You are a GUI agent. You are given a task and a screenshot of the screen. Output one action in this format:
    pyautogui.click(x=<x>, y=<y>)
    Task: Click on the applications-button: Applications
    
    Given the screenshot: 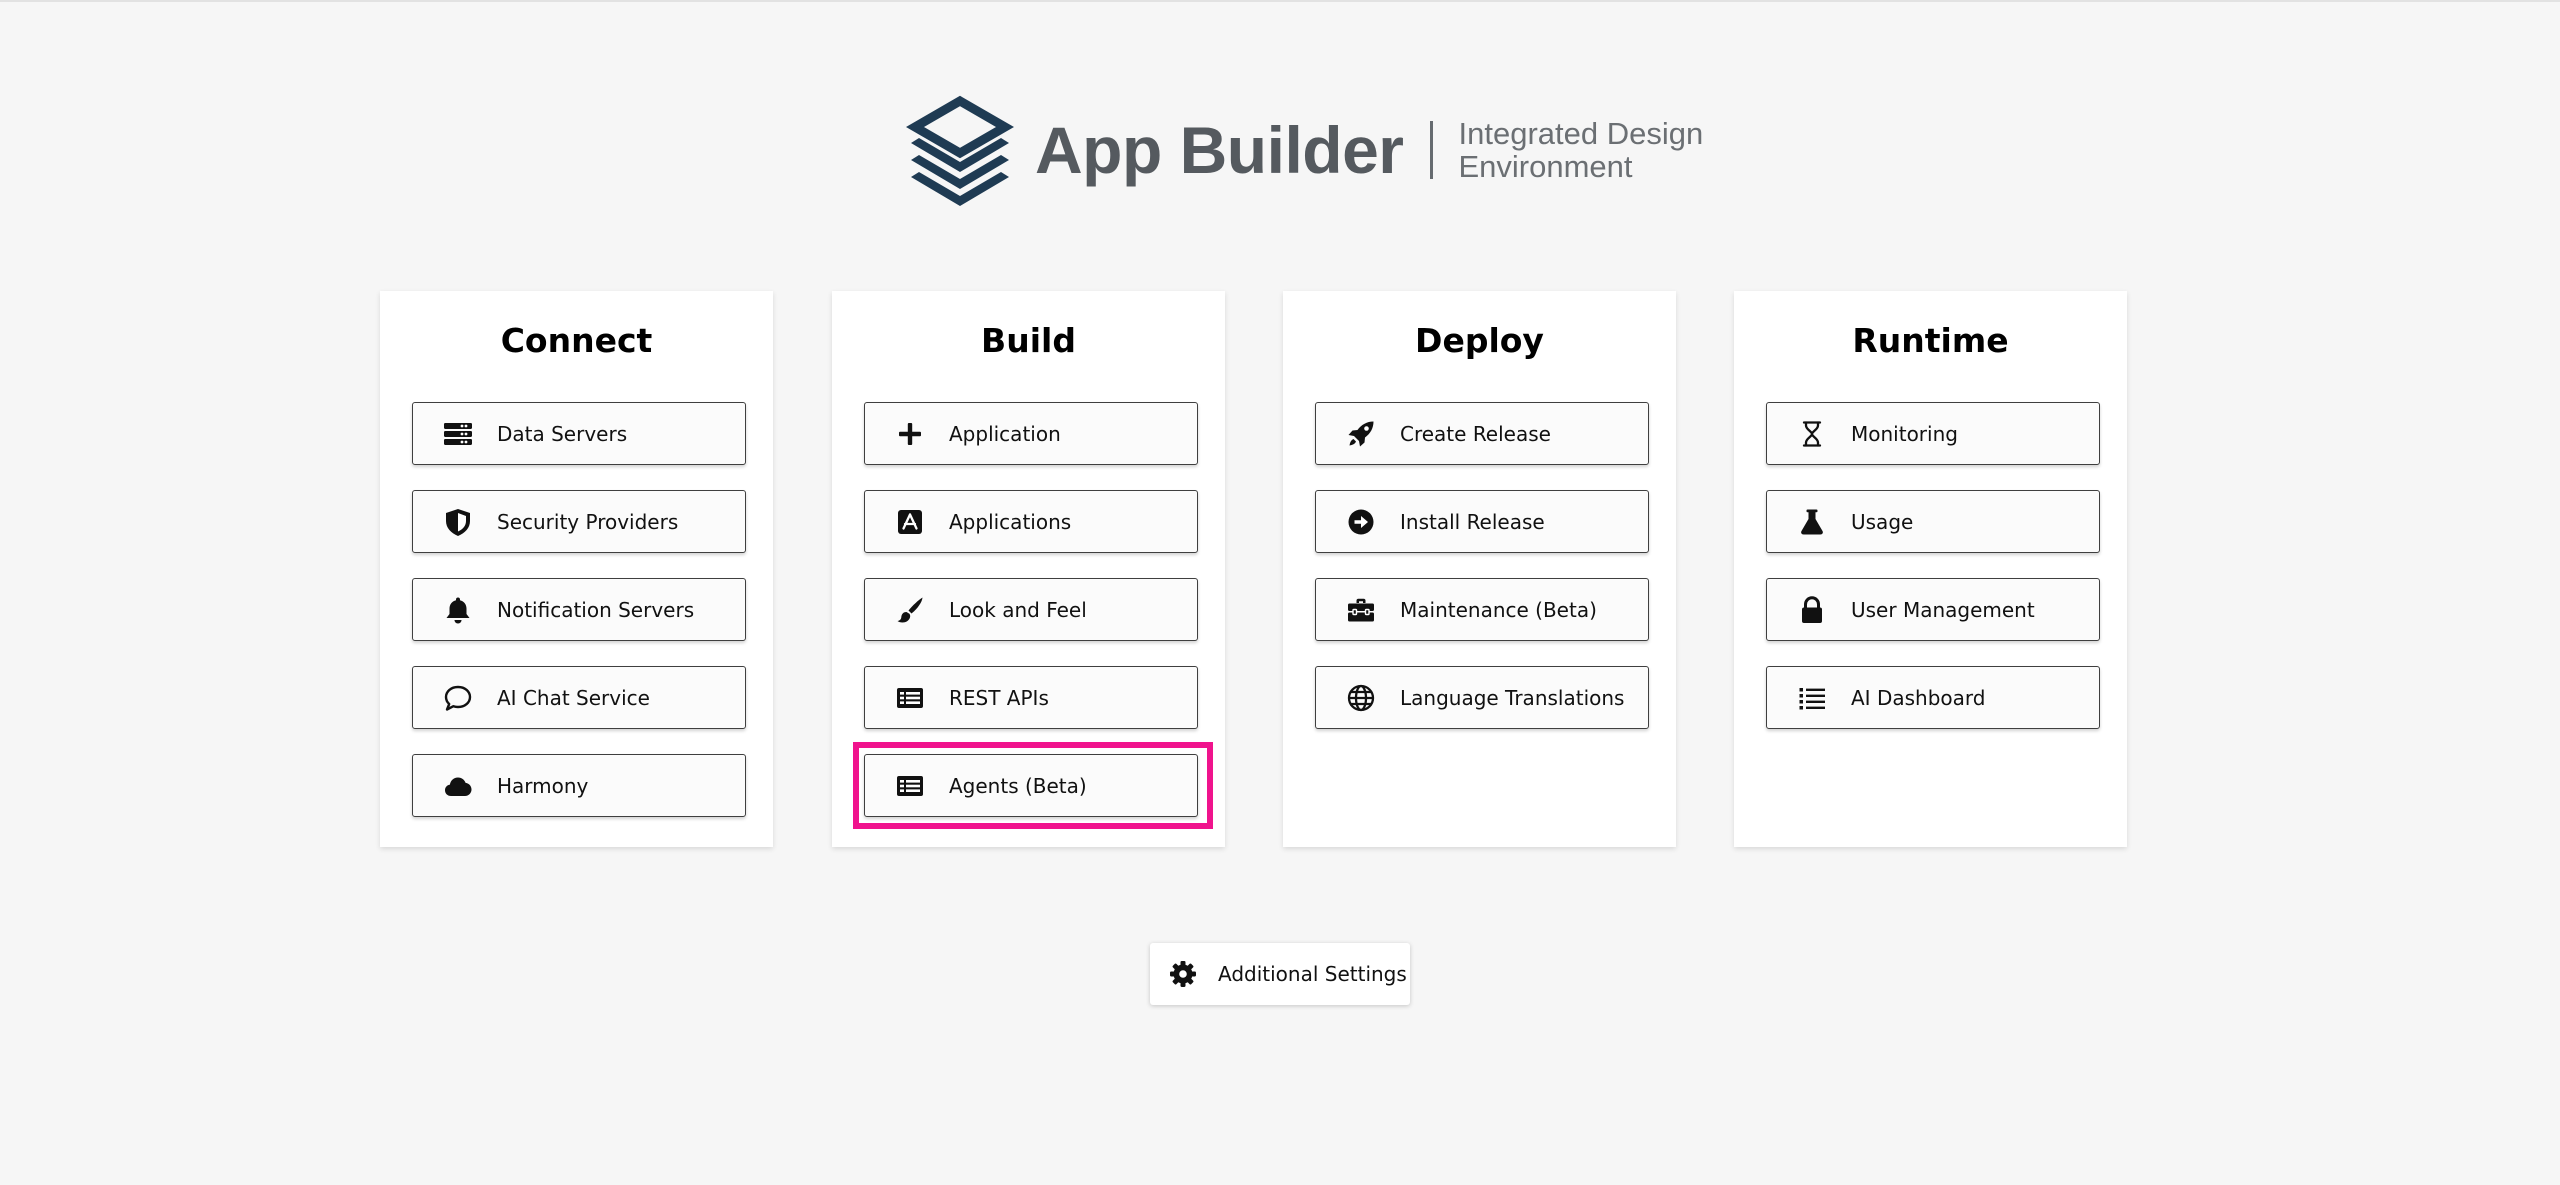 What is the action you would take?
    pyautogui.click(x=1031, y=521)
    